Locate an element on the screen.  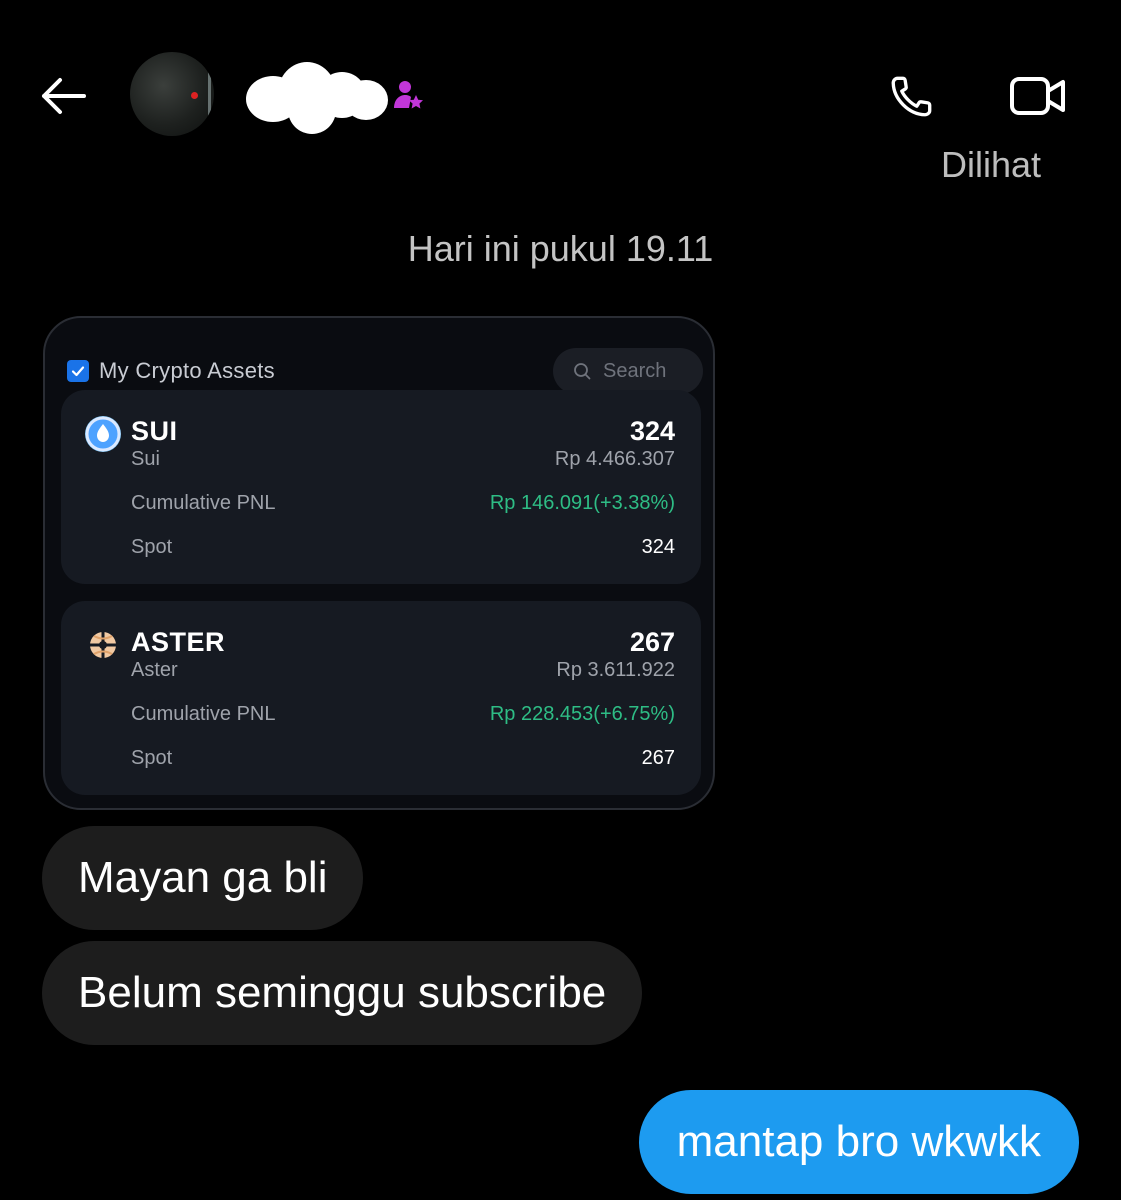
asset-quantity: 267 is located at coordinates (652, 642).